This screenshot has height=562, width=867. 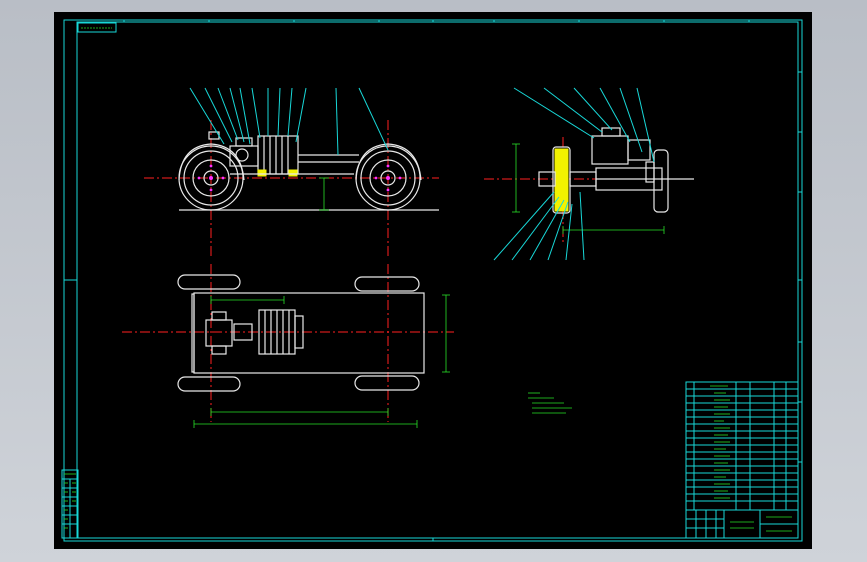 I want to click on chassis-frame, so click(x=309, y=333).